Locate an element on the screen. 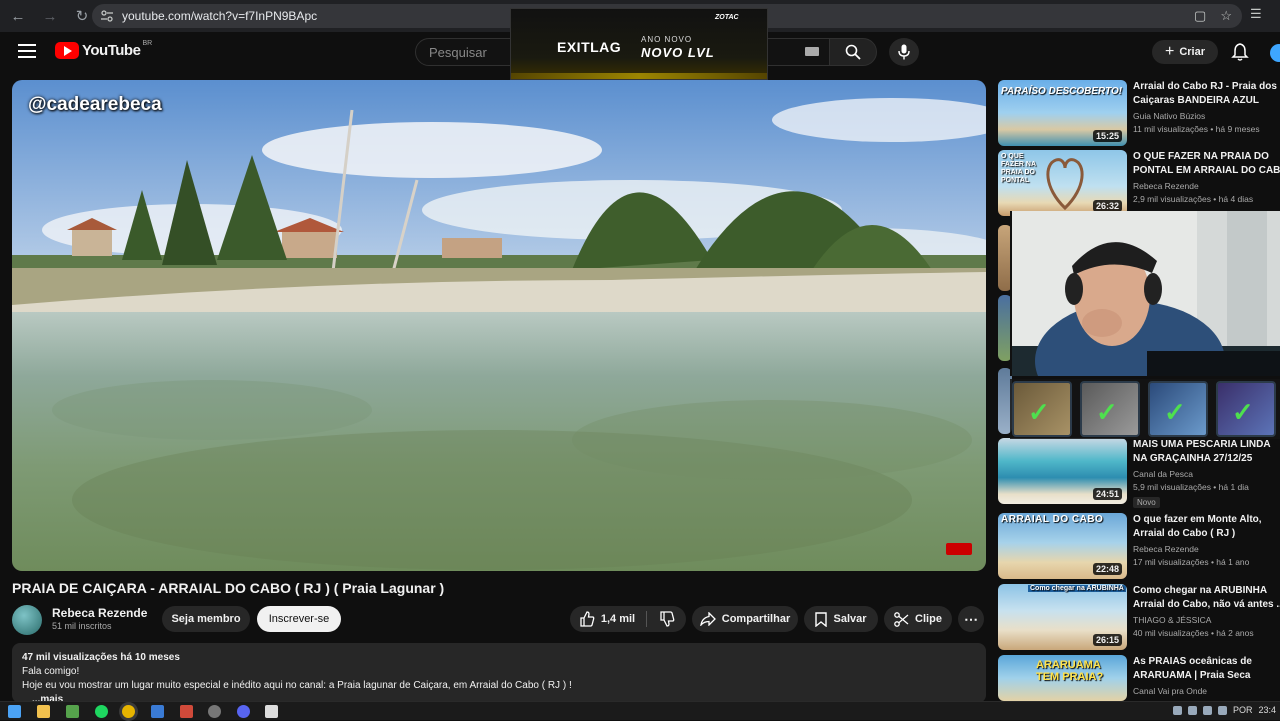  notifications-bell-icon is located at coordinates (1240, 52).